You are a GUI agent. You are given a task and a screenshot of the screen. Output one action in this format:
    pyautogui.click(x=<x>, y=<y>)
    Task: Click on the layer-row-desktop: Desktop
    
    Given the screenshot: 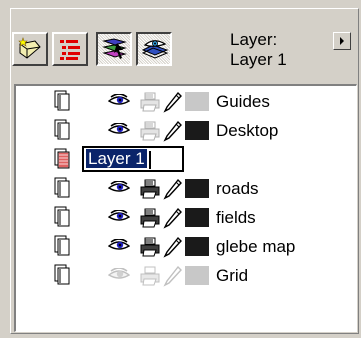 What is the action you would take?
    pyautogui.click(x=185, y=131)
    